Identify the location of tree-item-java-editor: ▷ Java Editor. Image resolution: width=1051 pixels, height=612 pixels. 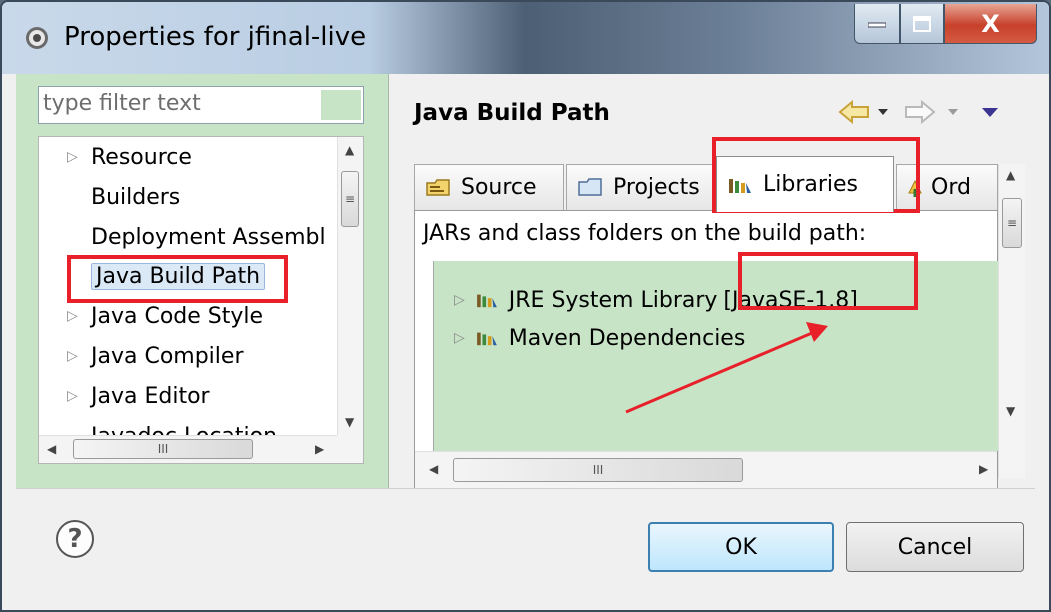
(124, 396).